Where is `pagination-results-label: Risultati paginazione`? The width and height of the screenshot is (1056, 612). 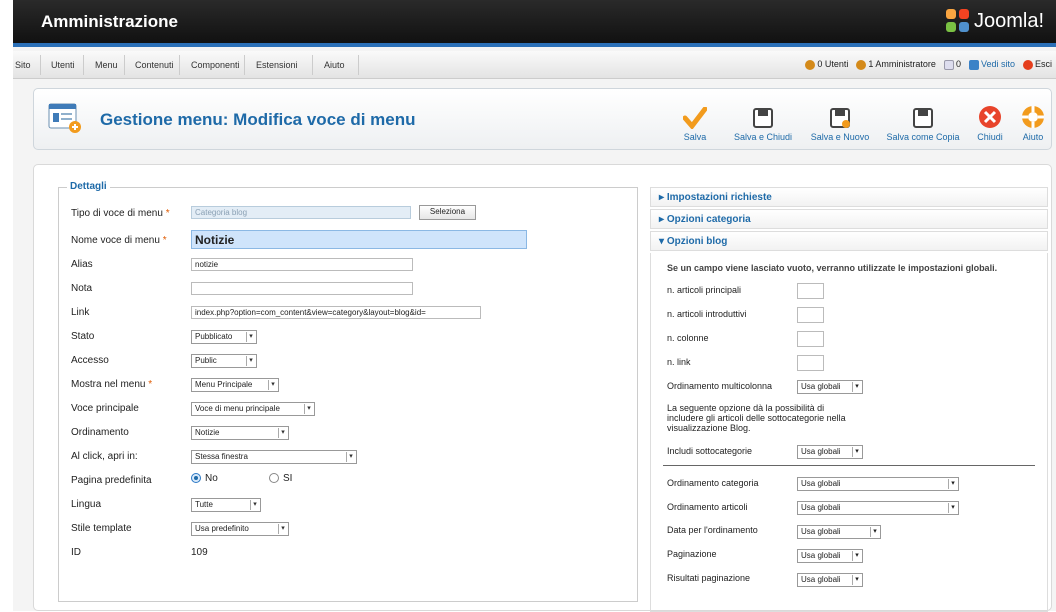 pagination-results-label: Risultati paginazione is located at coordinates (709, 578).